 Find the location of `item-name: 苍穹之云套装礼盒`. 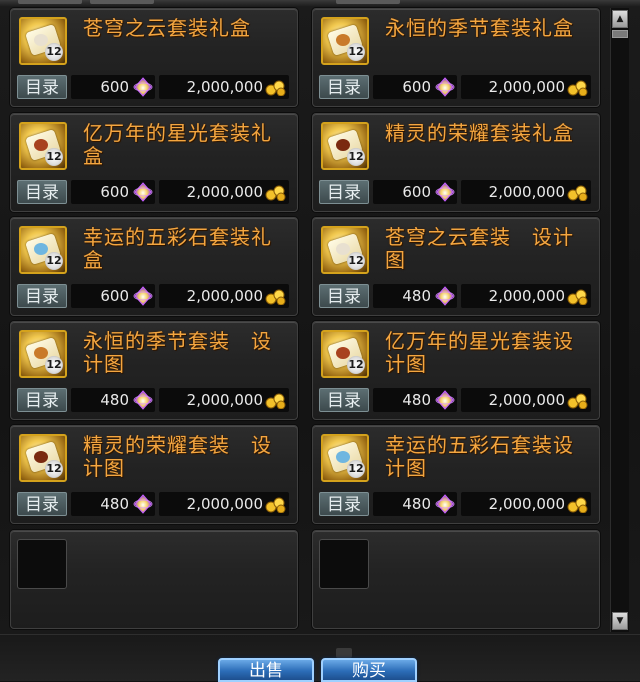

item-name: 苍穹之云套装礼盒 is located at coordinates (167, 28).